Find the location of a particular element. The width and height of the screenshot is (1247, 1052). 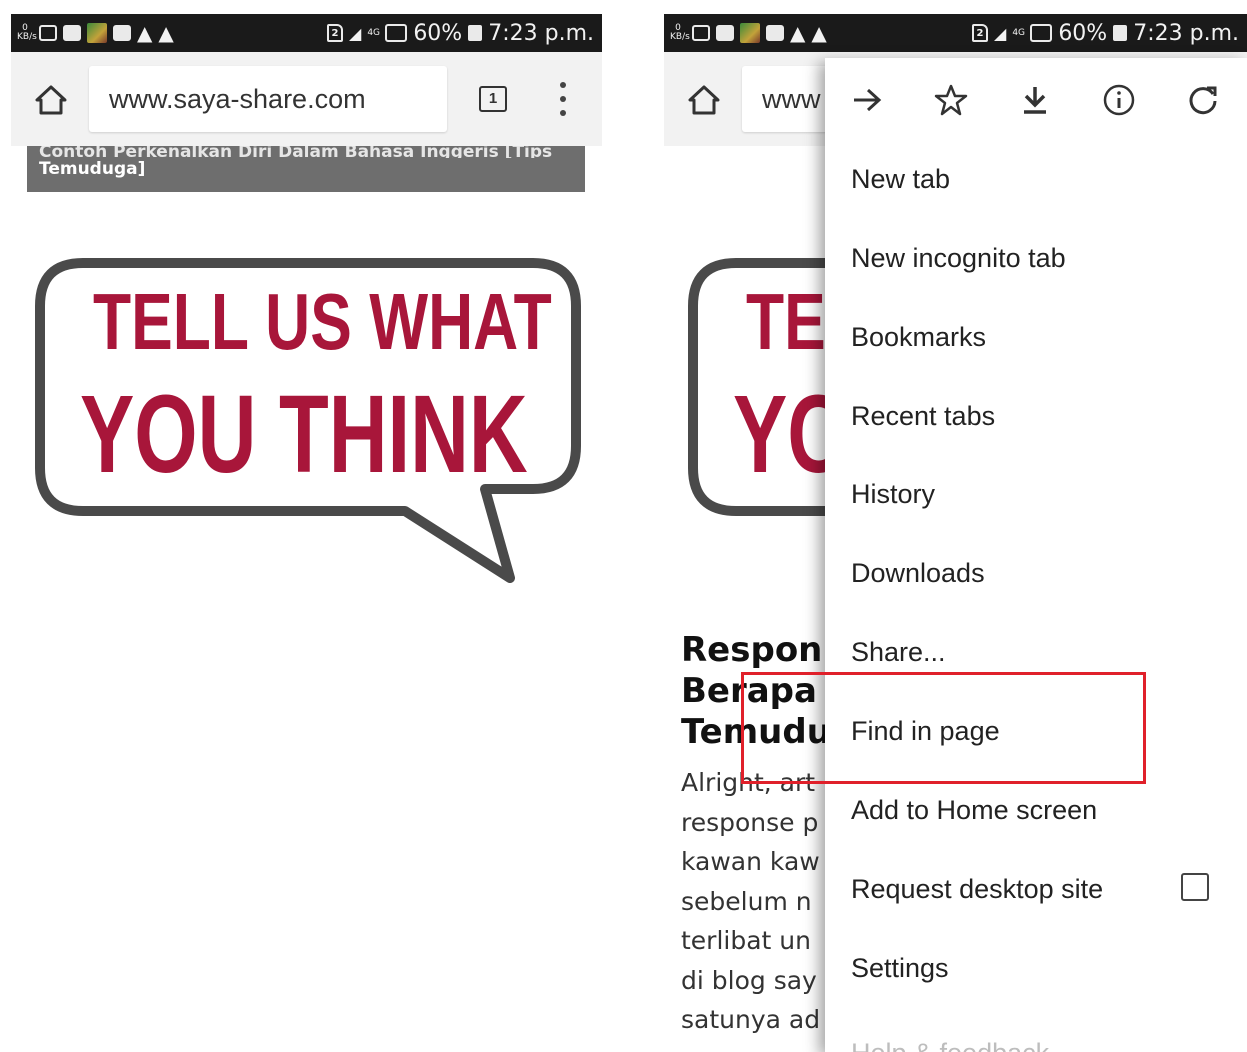

star-icon is located at coordinates (951, 100).